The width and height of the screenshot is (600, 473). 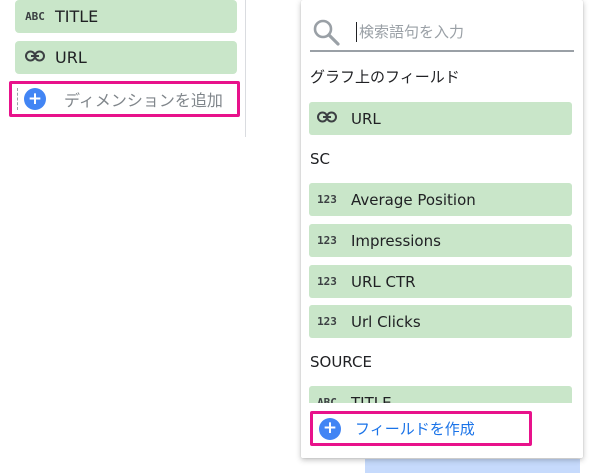 I want to click on field-item-impressions: 123 Impressions, so click(x=440, y=240).